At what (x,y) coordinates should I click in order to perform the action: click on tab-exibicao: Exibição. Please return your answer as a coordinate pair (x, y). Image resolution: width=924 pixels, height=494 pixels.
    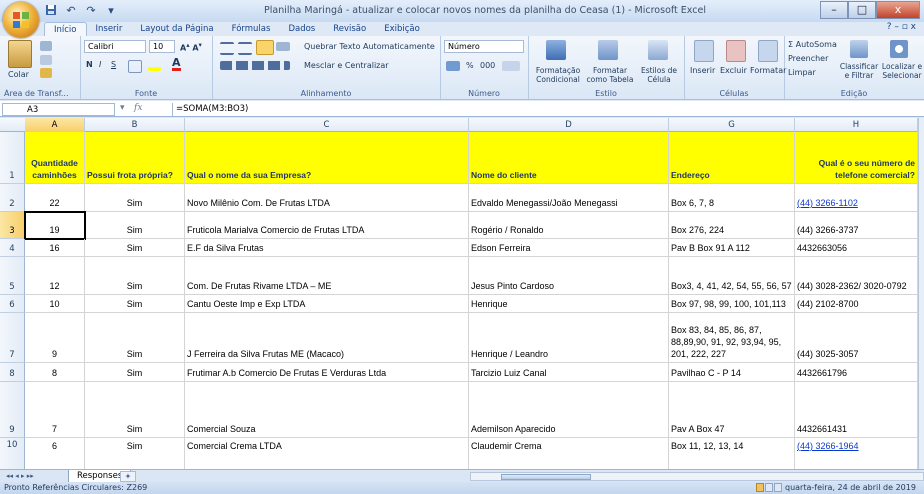
    Looking at the image, I should click on (402, 29).